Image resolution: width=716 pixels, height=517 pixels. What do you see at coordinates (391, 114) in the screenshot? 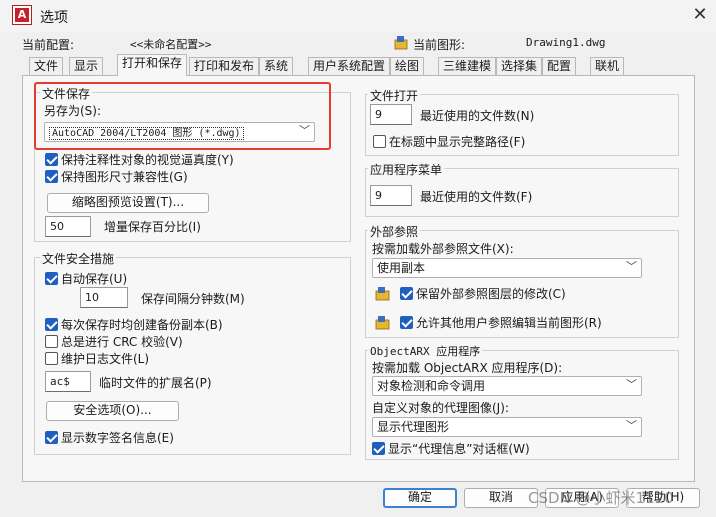
I see `recent-files-input: 9` at bounding box center [391, 114].